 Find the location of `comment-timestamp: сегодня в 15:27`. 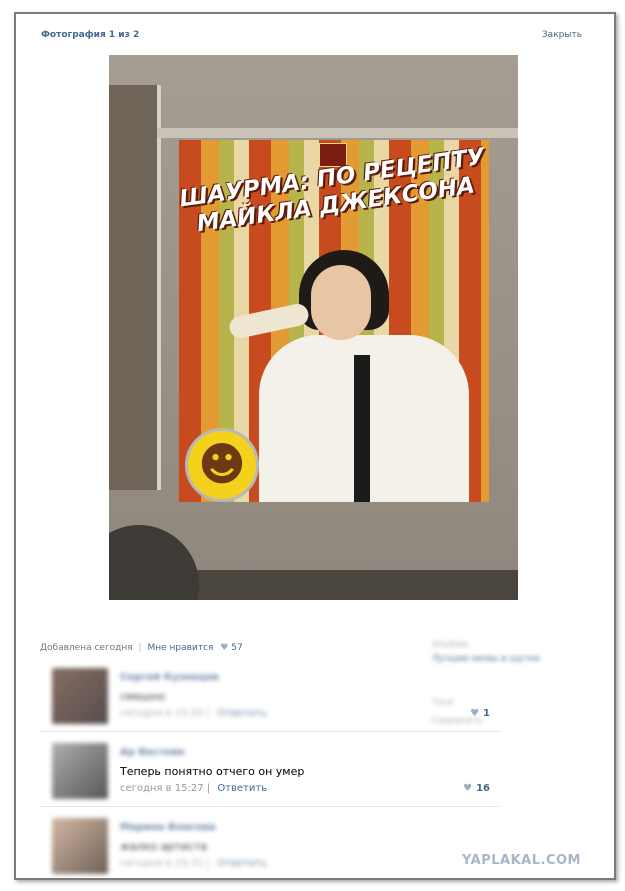

comment-timestamp: сегодня в 15:27 is located at coordinates (162, 788).